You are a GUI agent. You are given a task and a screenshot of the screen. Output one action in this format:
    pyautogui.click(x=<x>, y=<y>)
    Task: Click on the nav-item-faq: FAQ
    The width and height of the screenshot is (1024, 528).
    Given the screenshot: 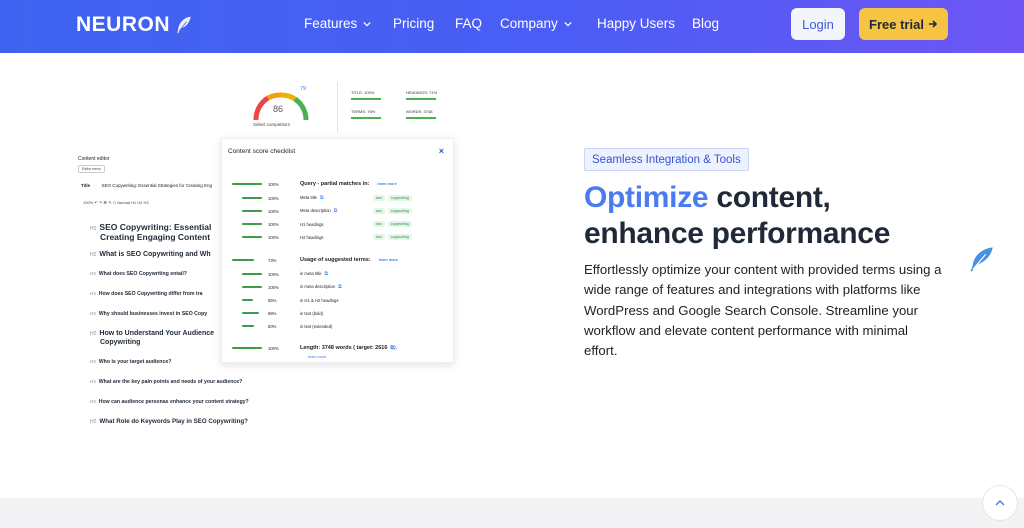 What is the action you would take?
    pyautogui.click(x=468, y=23)
    